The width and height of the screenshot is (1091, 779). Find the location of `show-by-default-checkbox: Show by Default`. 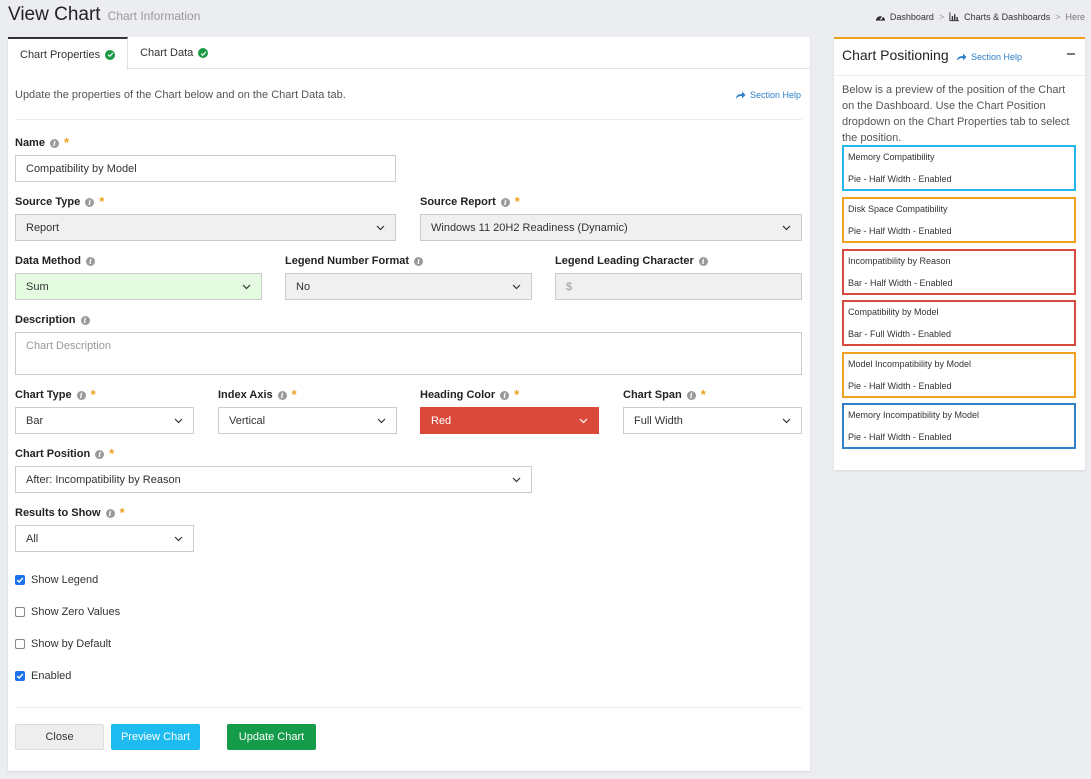

show-by-default-checkbox: Show by Default is located at coordinates (63, 644).